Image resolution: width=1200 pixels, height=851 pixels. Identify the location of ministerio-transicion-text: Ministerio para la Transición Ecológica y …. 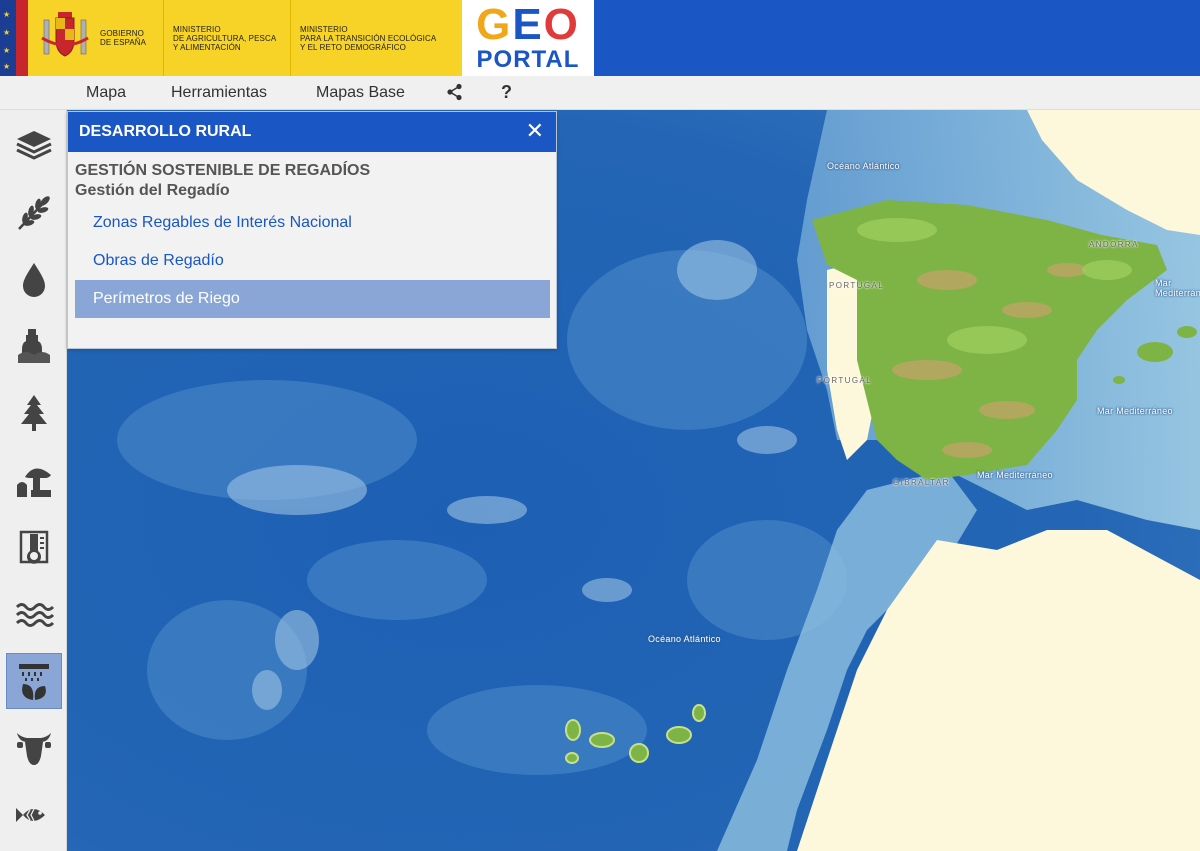
(368, 38).